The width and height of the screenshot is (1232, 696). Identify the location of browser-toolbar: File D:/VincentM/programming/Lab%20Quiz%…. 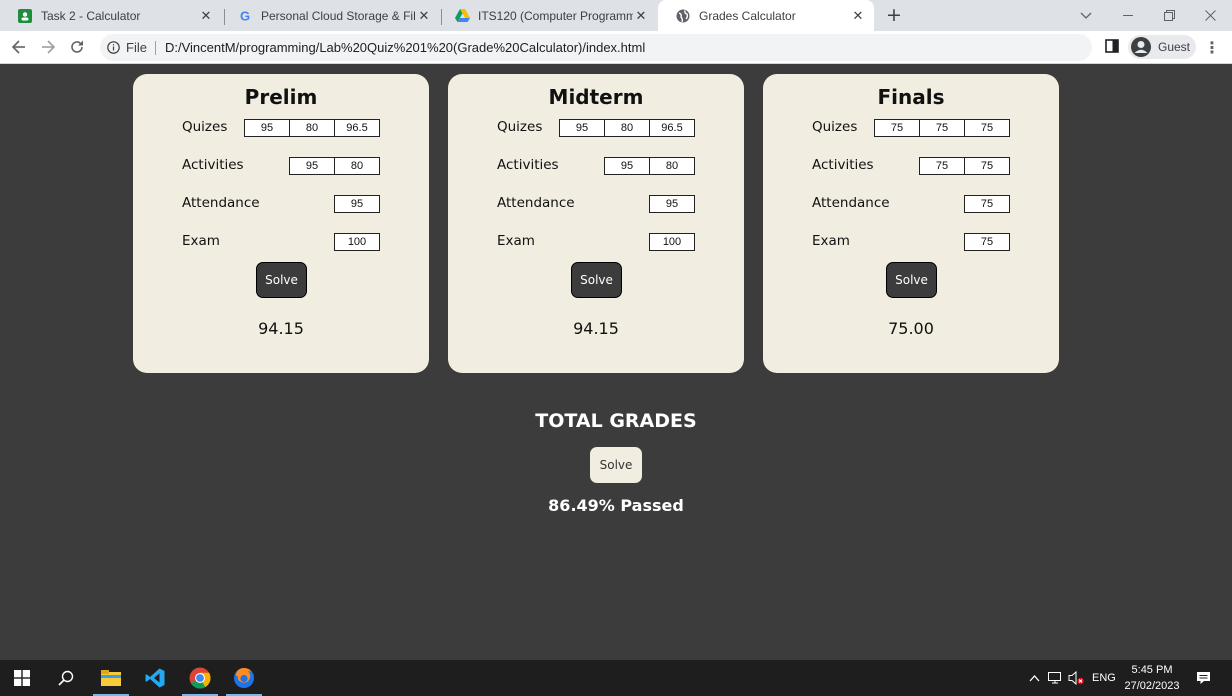
(616, 47).